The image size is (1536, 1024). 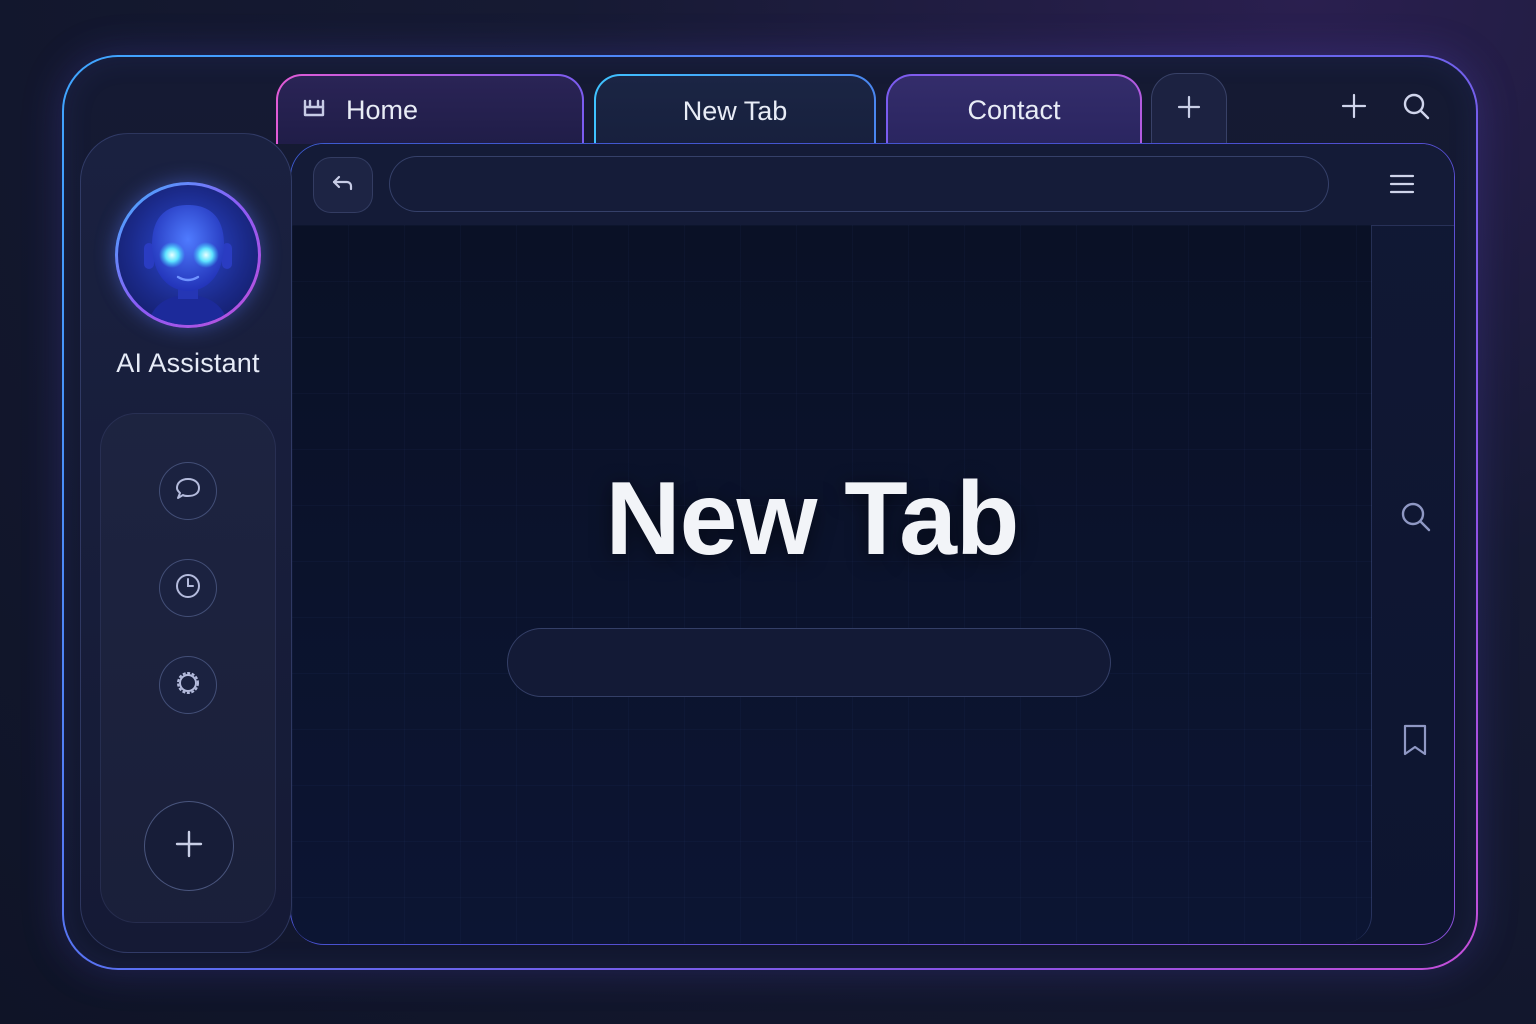 What do you see at coordinates (314, 110) in the screenshot?
I see `home-icon` at bounding box center [314, 110].